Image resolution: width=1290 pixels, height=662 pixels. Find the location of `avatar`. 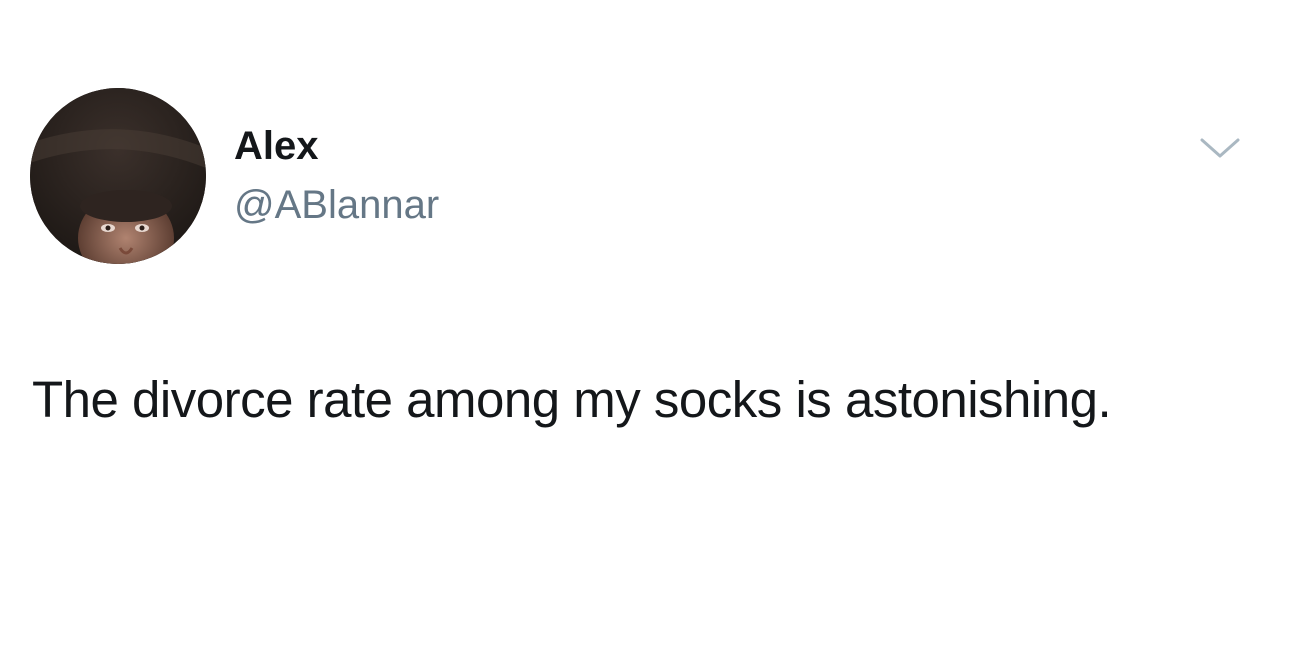

avatar is located at coordinates (118, 176).